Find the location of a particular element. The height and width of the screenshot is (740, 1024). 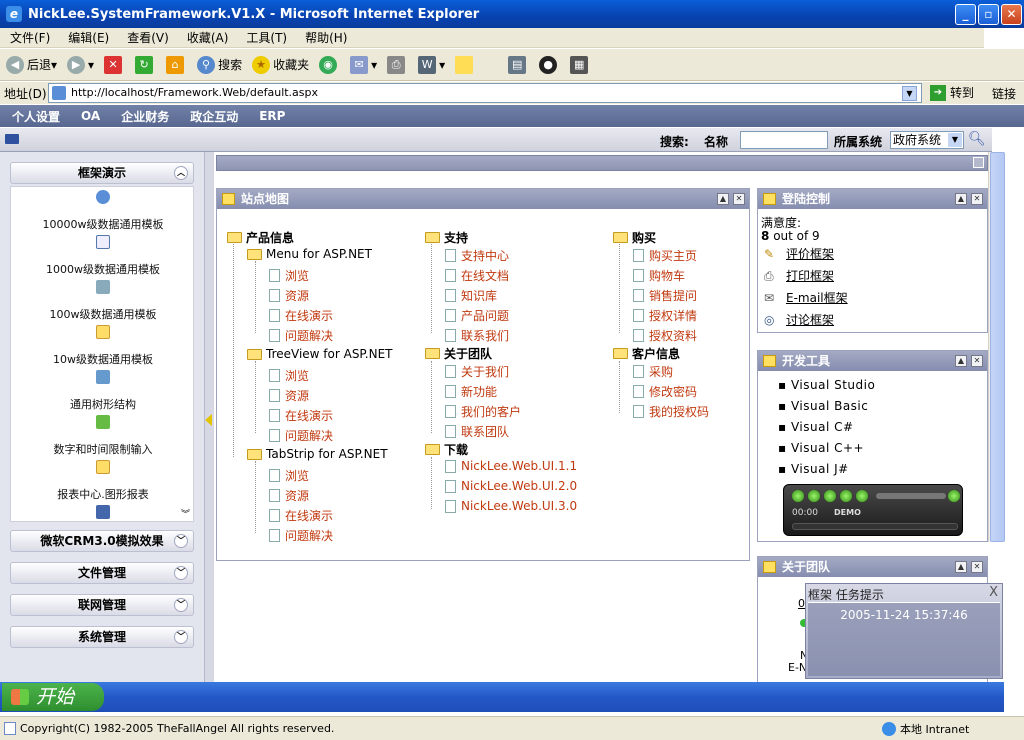

chevron-down-icon: ▼ is located at coordinates (909, 93).